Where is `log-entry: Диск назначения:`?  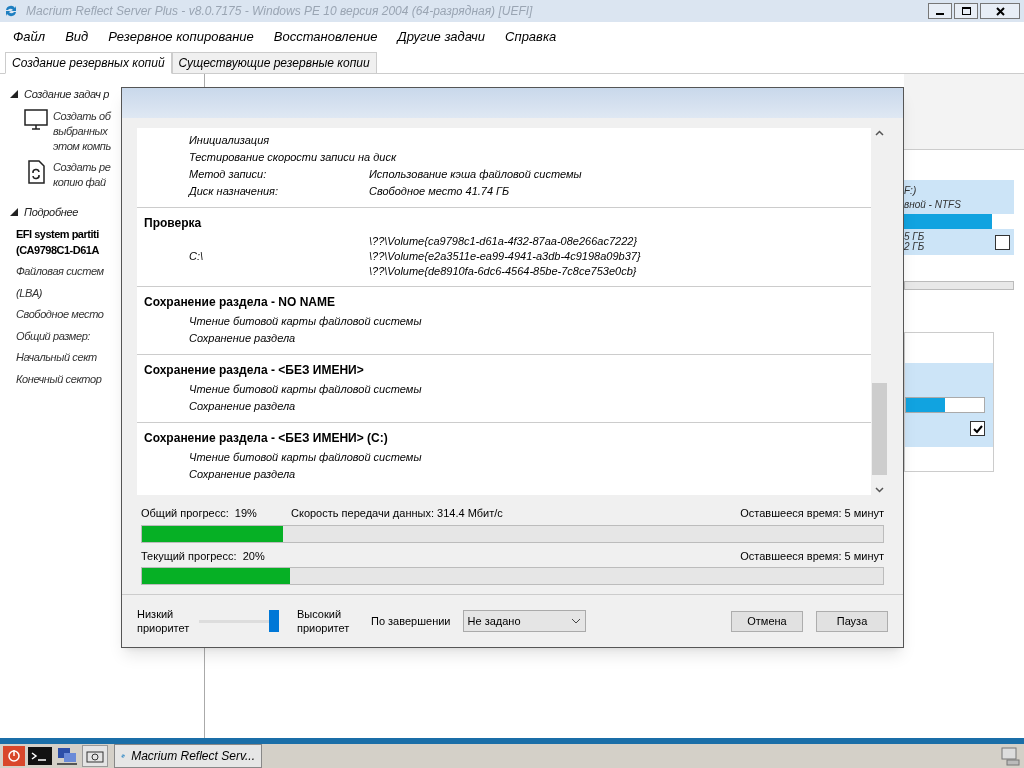 log-entry: Диск назначения: is located at coordinates (234, 191).